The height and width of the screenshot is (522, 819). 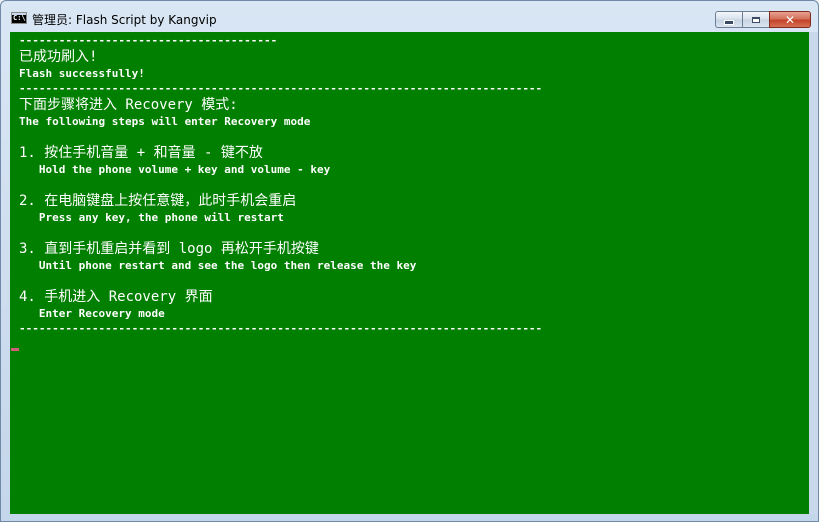 I want to click on console-line: Enter Recovery mode, so click(x=92, y=313).